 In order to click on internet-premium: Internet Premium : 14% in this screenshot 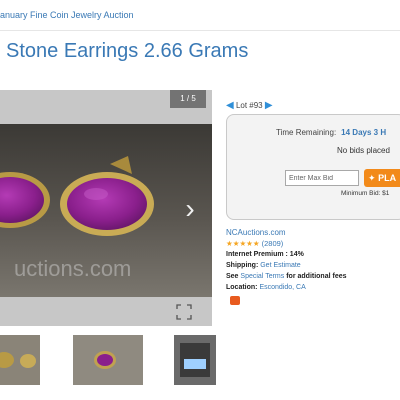, I will do `click(265, 254)`.